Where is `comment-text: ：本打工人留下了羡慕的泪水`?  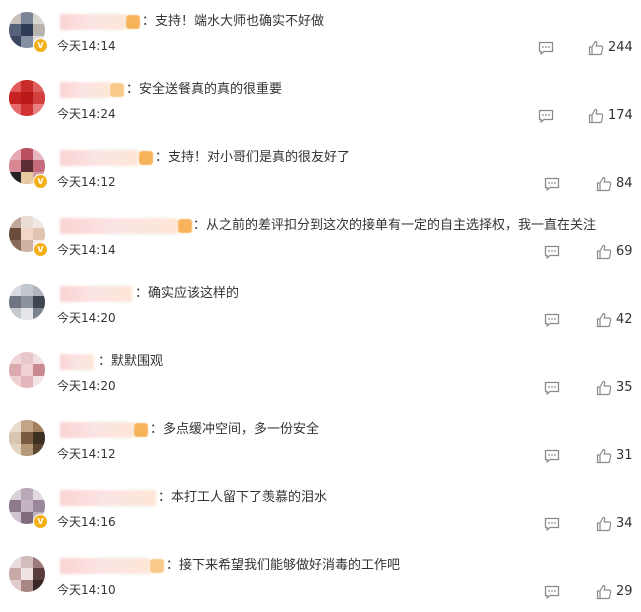 comment-text: ：本打工人留下了羡慕的泪水 is located at coordinates (243, 497).